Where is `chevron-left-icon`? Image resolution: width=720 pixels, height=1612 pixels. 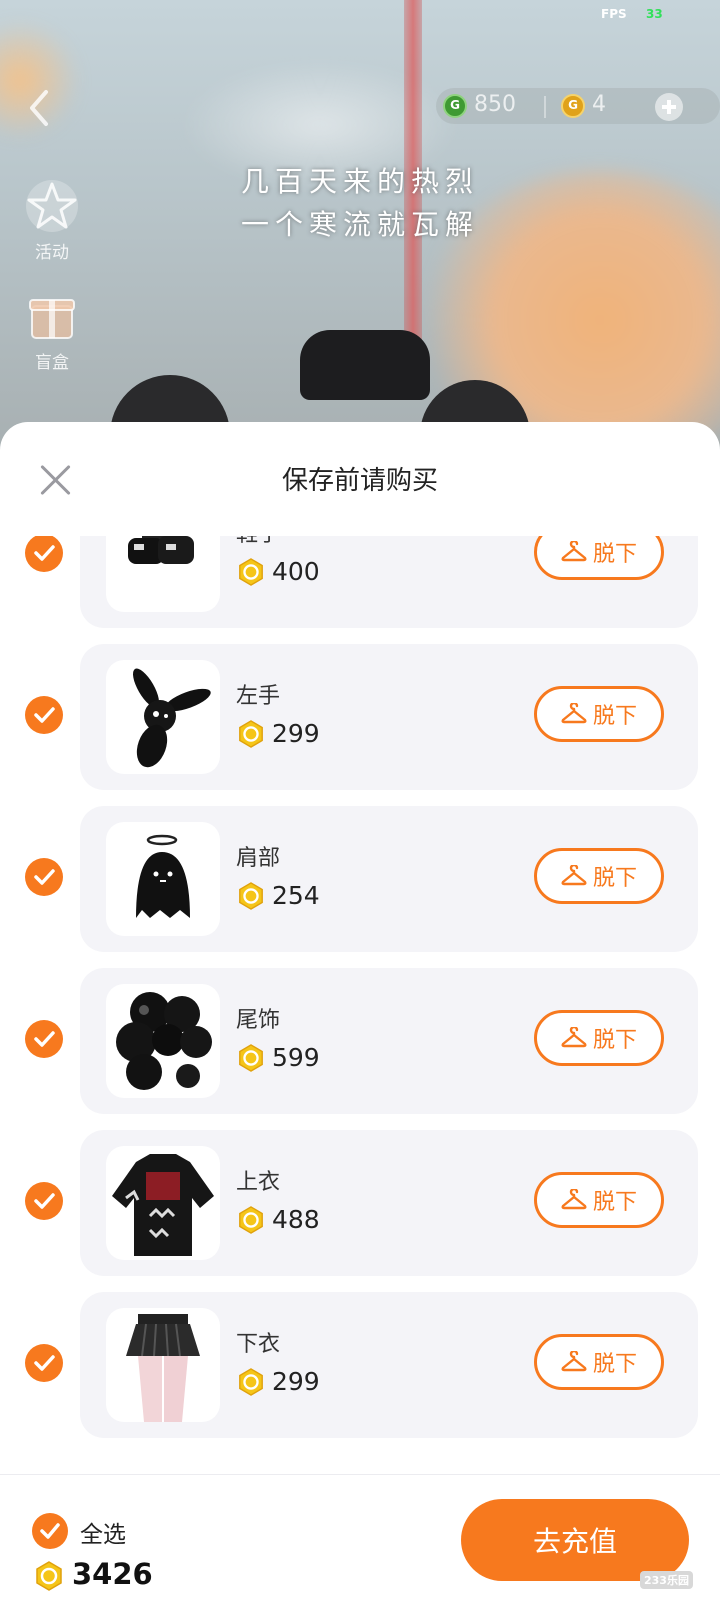
chevron-left-icon is located at coordinates (39, 108).